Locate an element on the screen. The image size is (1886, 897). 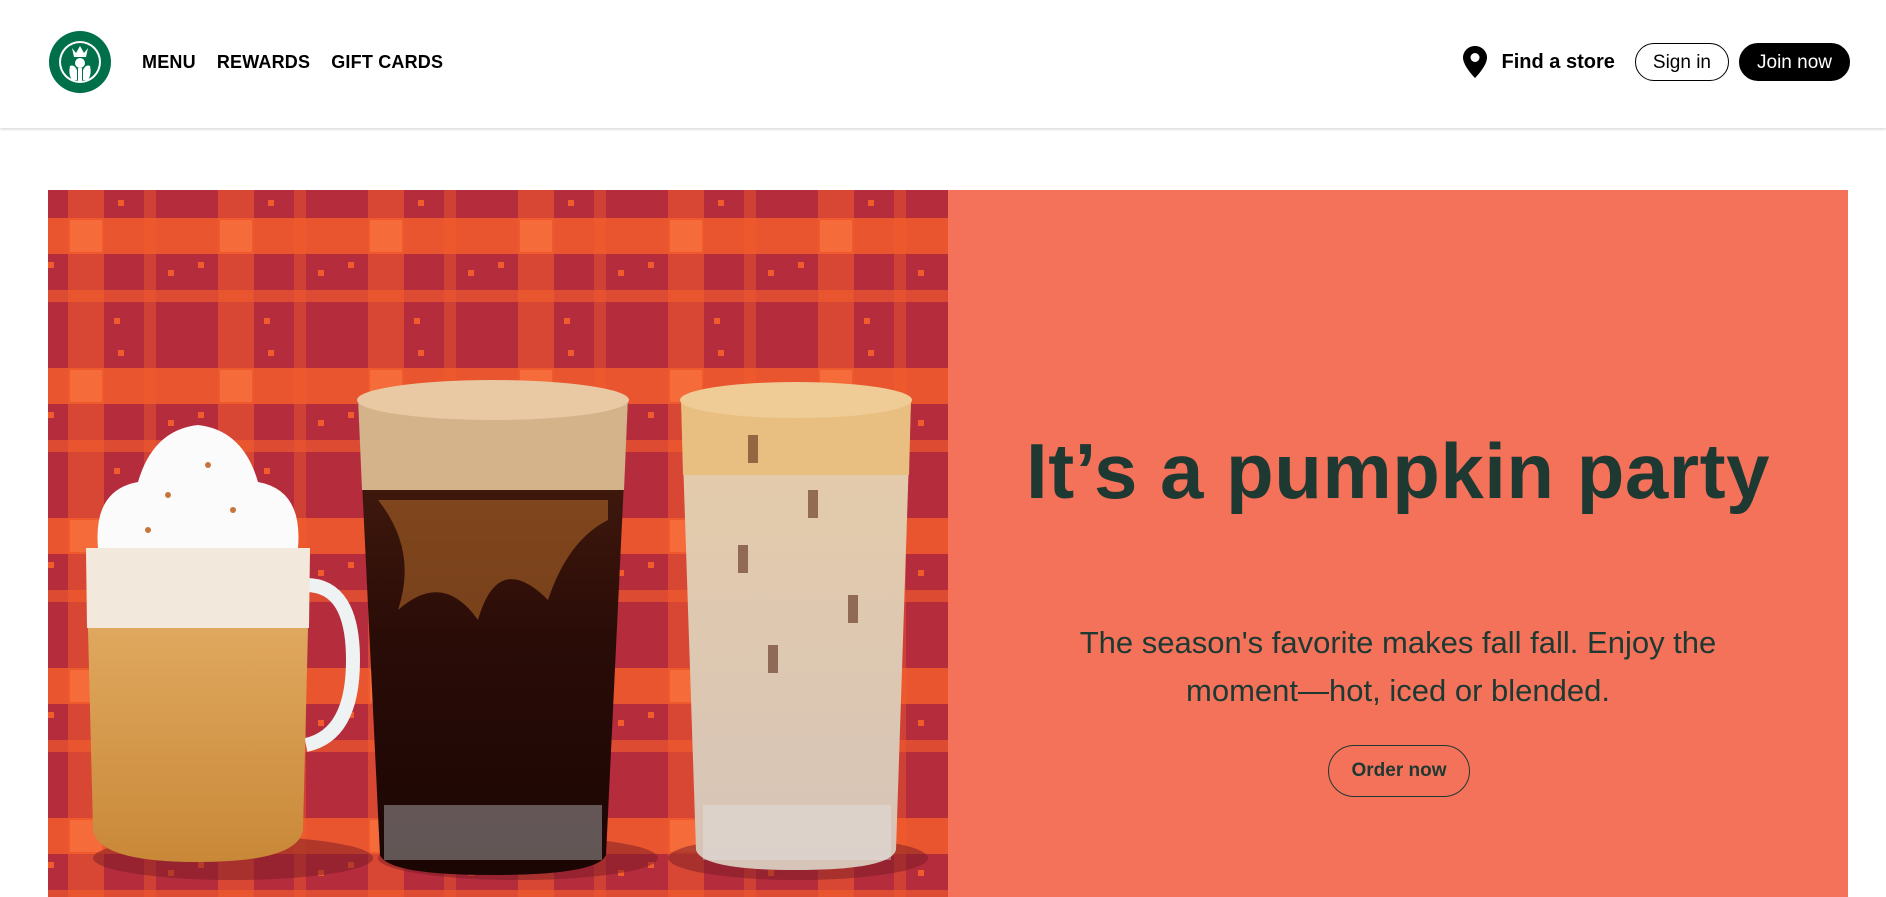
nav-gift-cards: GIFT CARDS is located at coordinates (387, 62).